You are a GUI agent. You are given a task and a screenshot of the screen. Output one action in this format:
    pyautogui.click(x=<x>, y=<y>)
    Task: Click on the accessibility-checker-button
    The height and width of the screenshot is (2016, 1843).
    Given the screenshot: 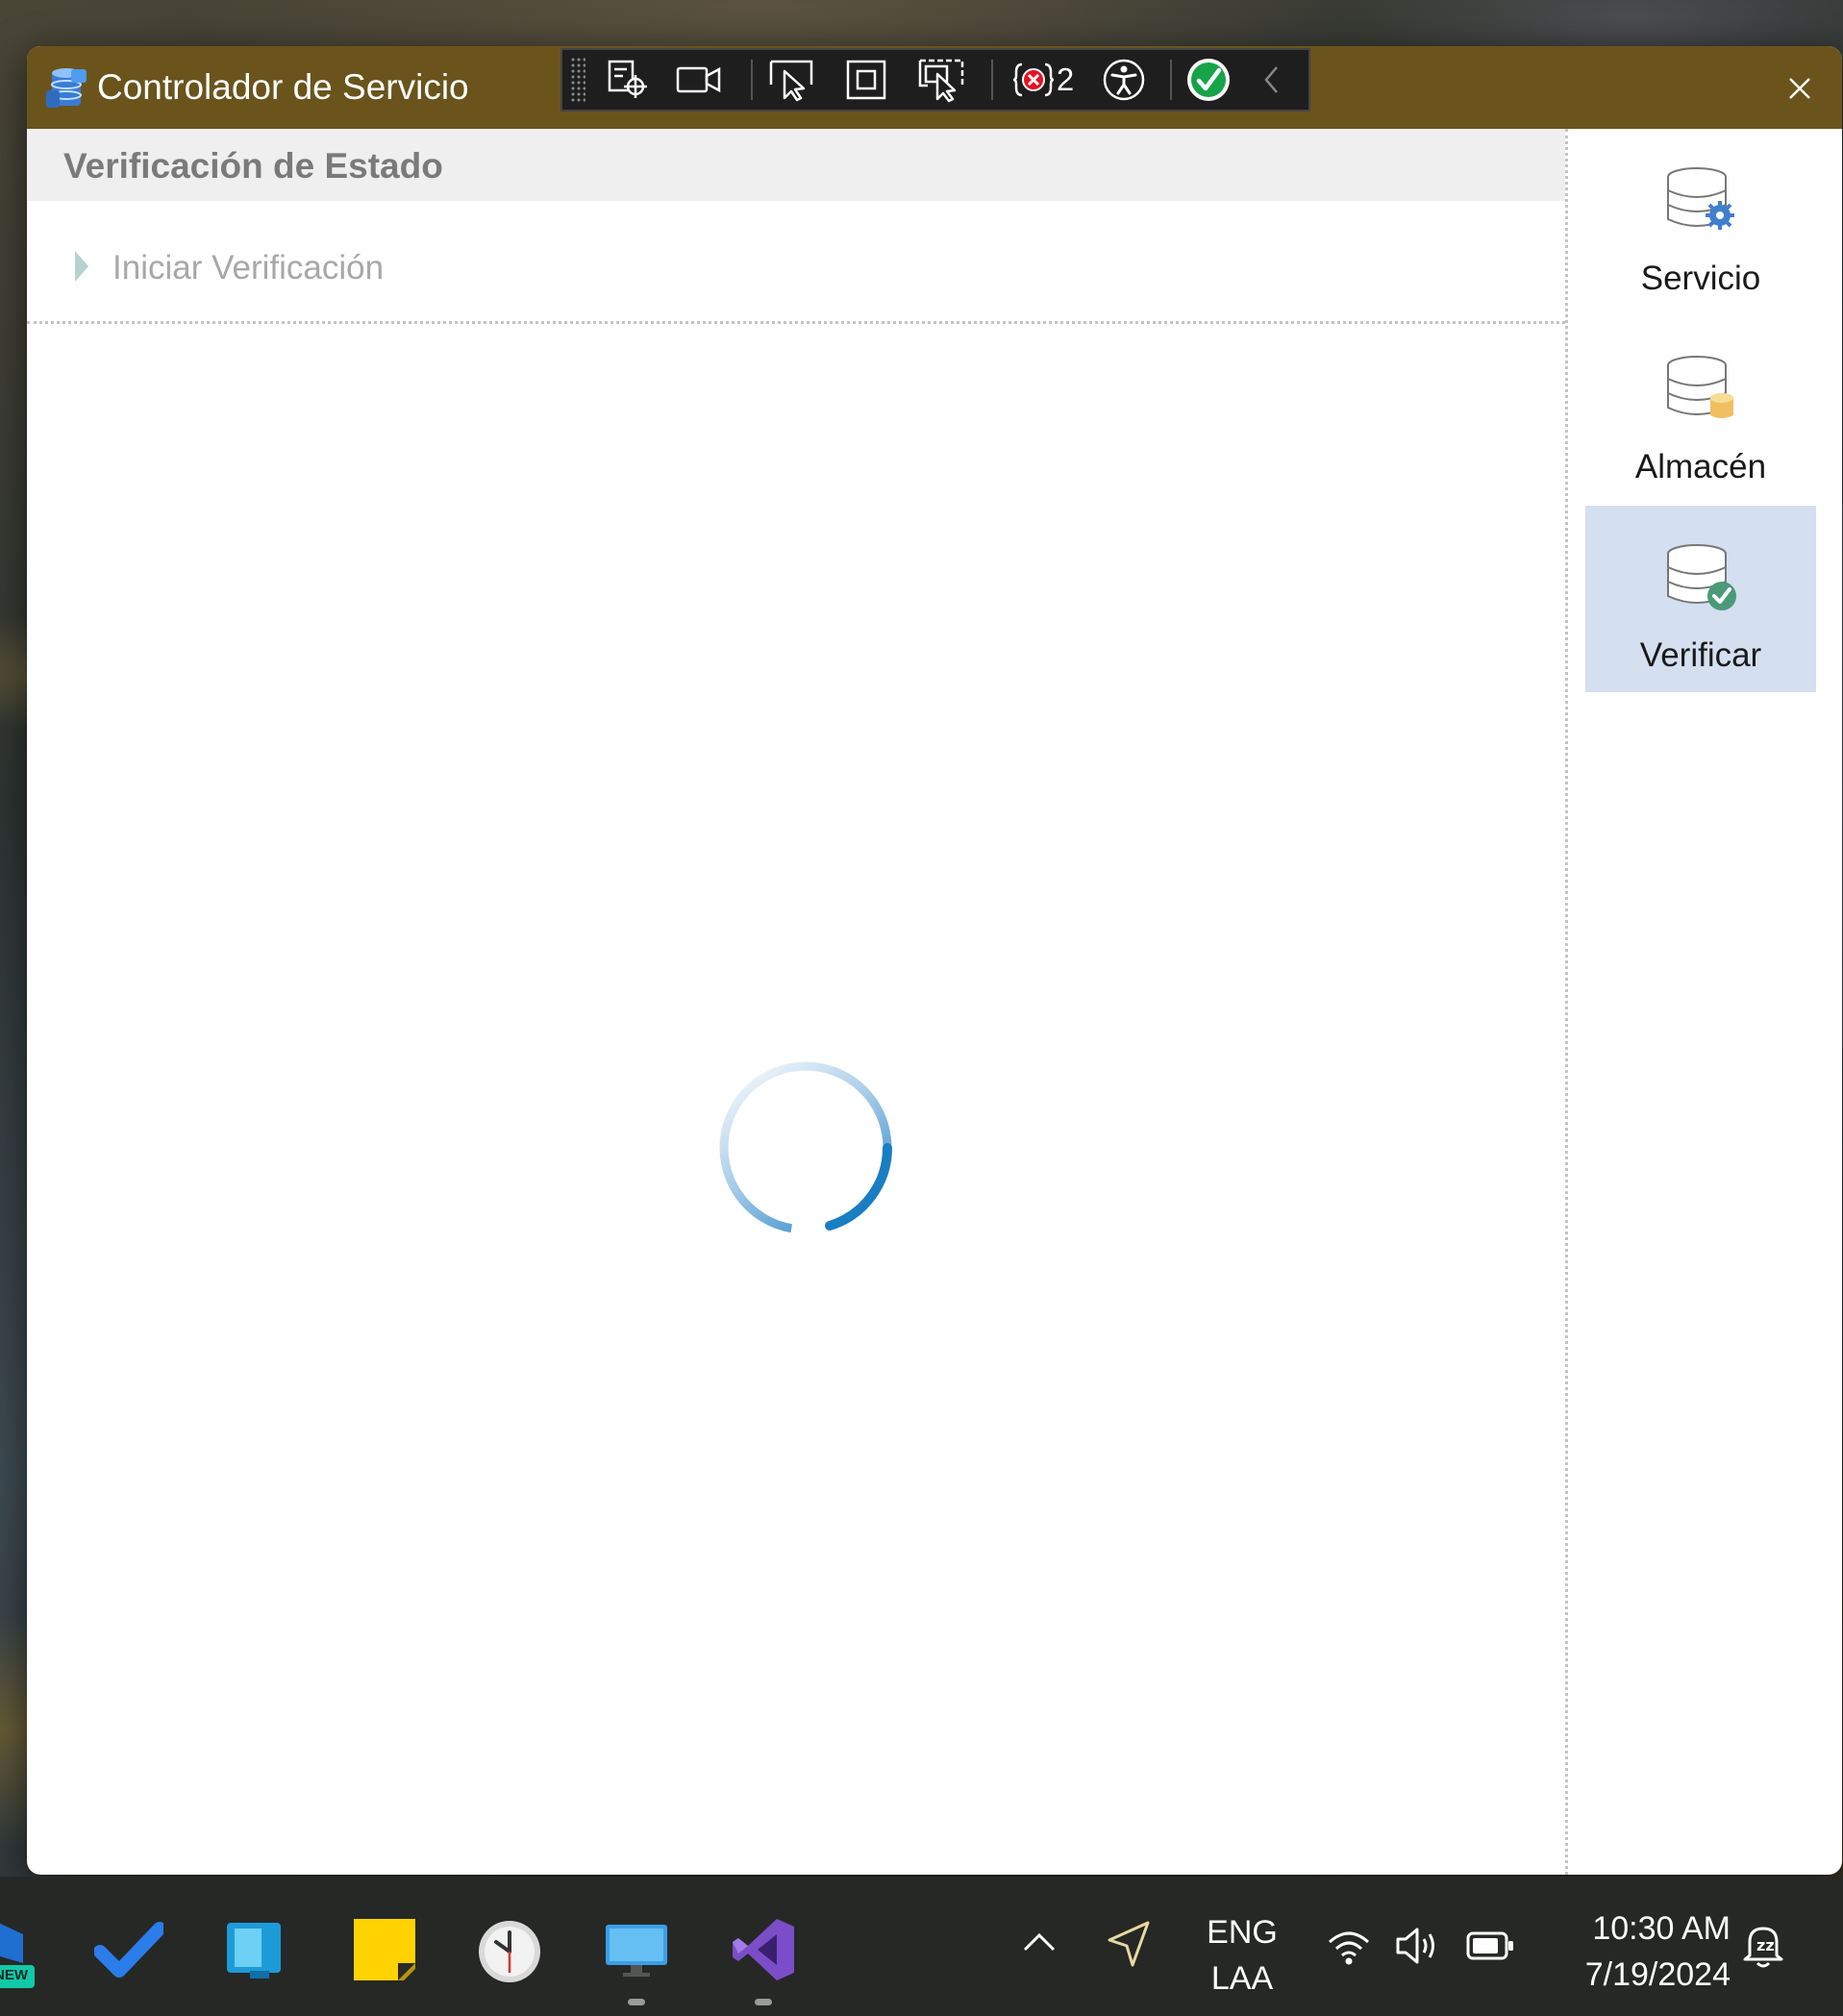 What is the action you would take?
    pyautogui.click(x=1124, y=80)
    